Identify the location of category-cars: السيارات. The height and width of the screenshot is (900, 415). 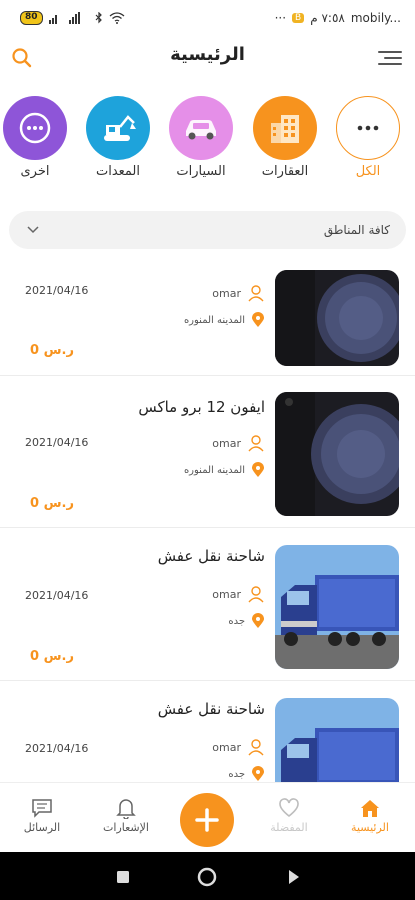
(201, 137).